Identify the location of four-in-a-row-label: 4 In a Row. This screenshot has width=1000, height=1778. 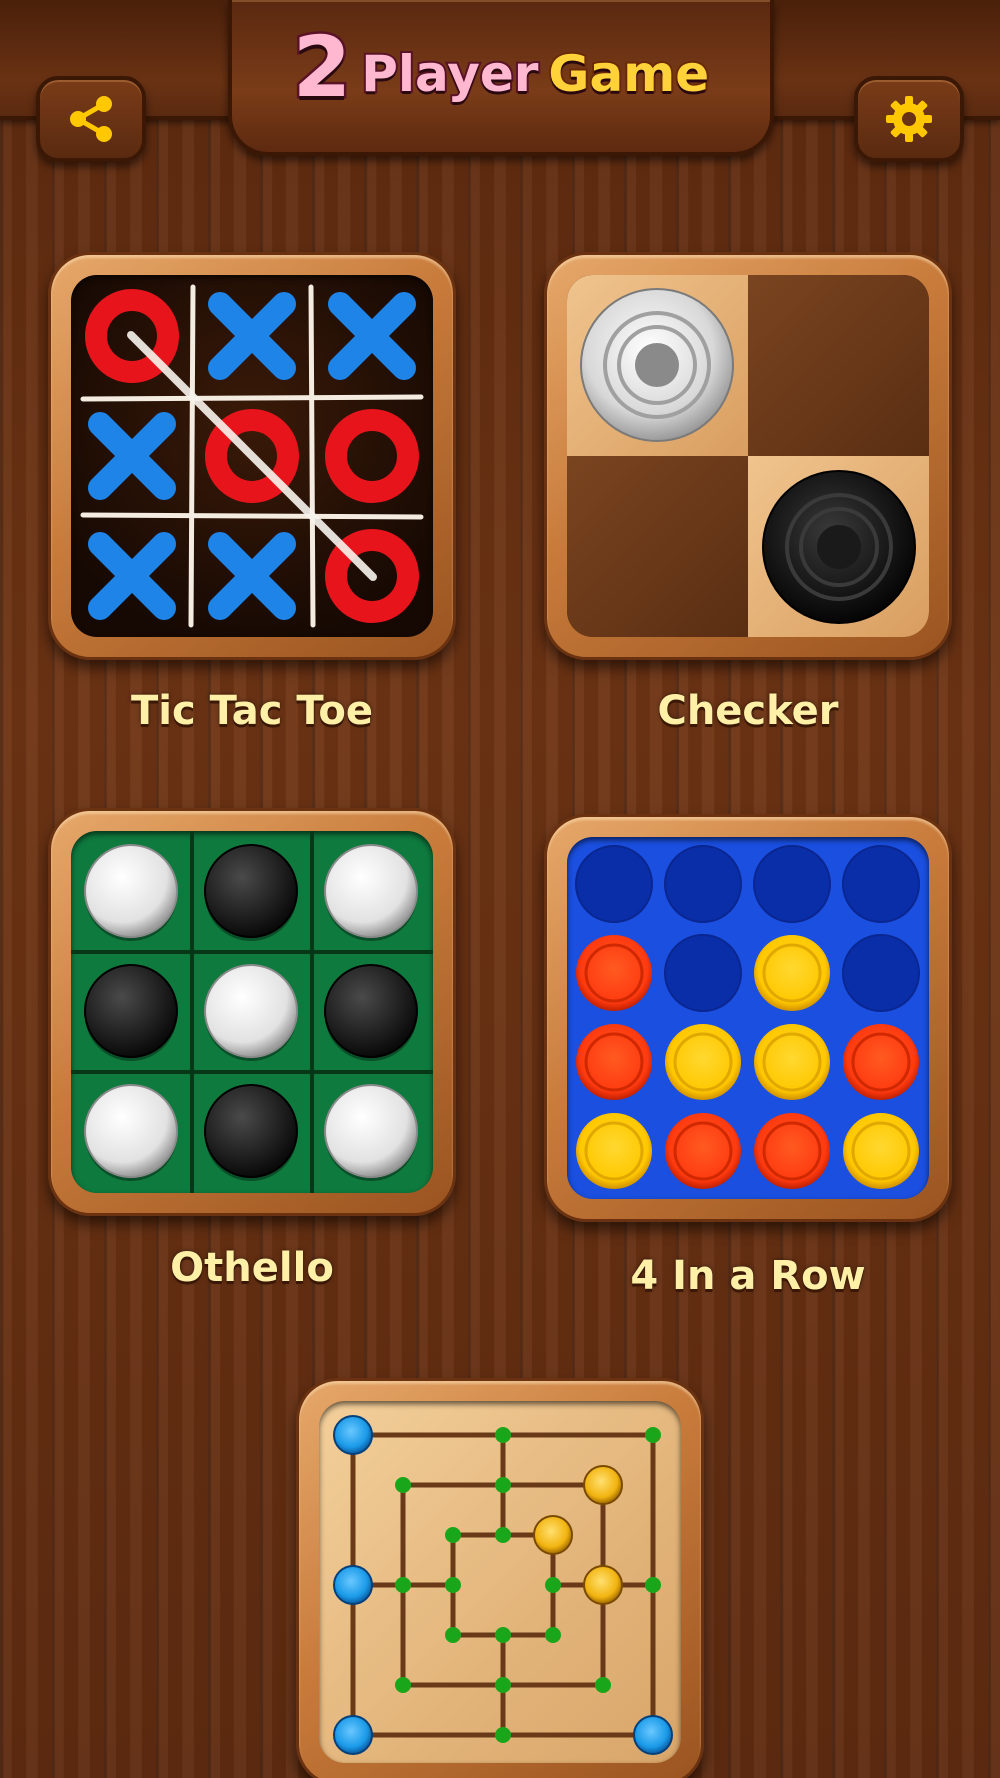
(748, 1276).